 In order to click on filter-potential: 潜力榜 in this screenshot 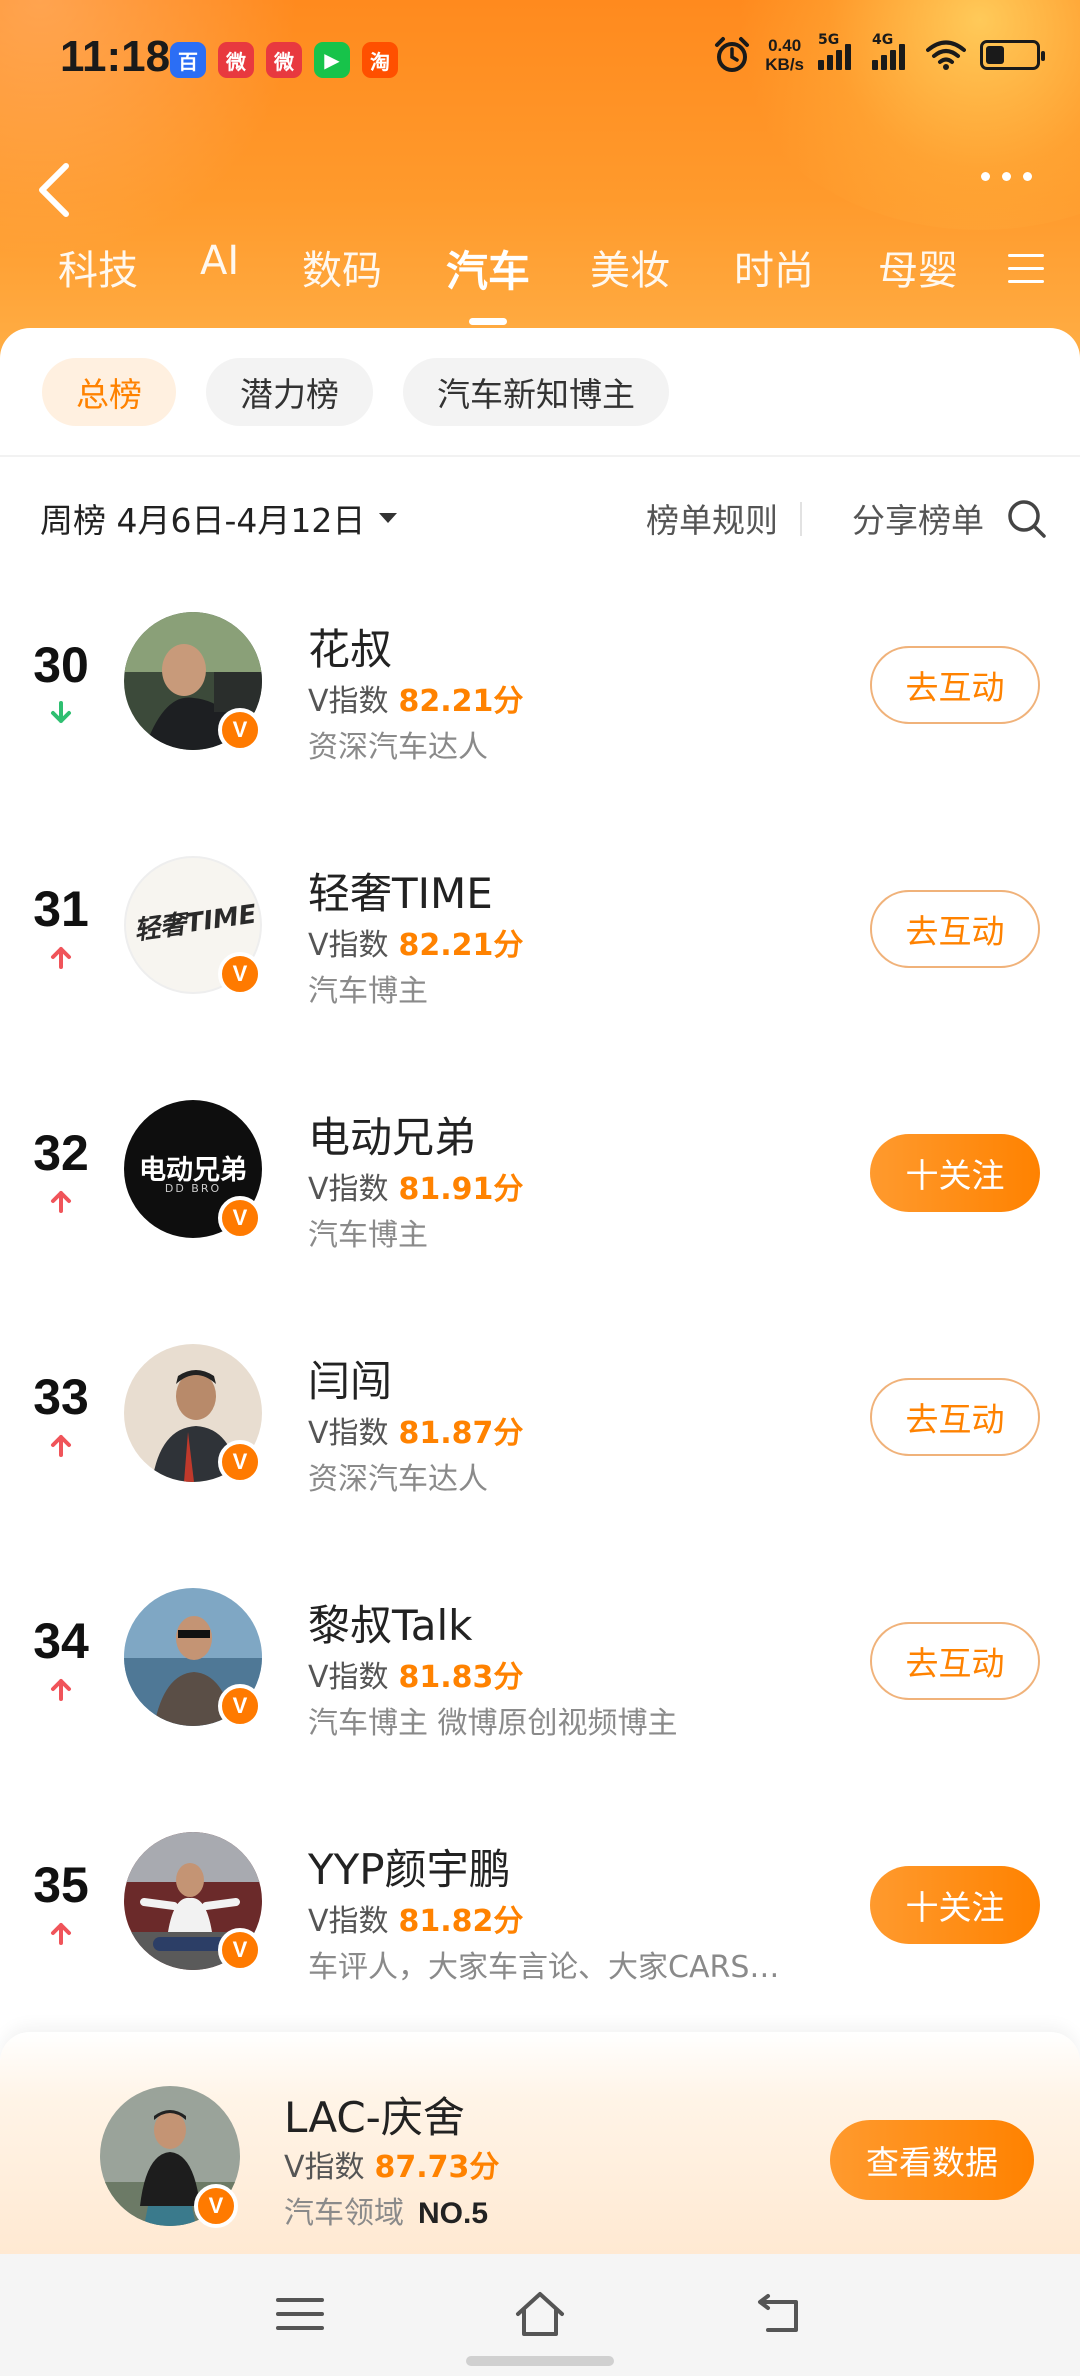, I will do `click(289, 392)`.